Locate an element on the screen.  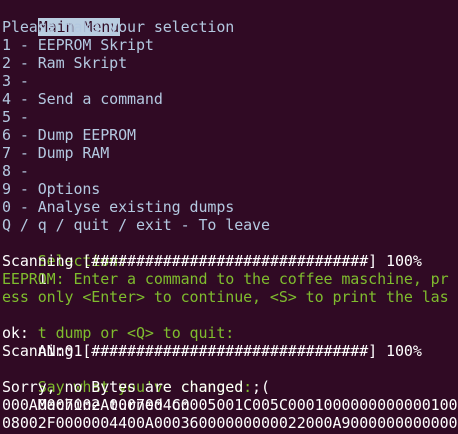
menu-item-9: 9 - Options is located at coordinates (51, 189).